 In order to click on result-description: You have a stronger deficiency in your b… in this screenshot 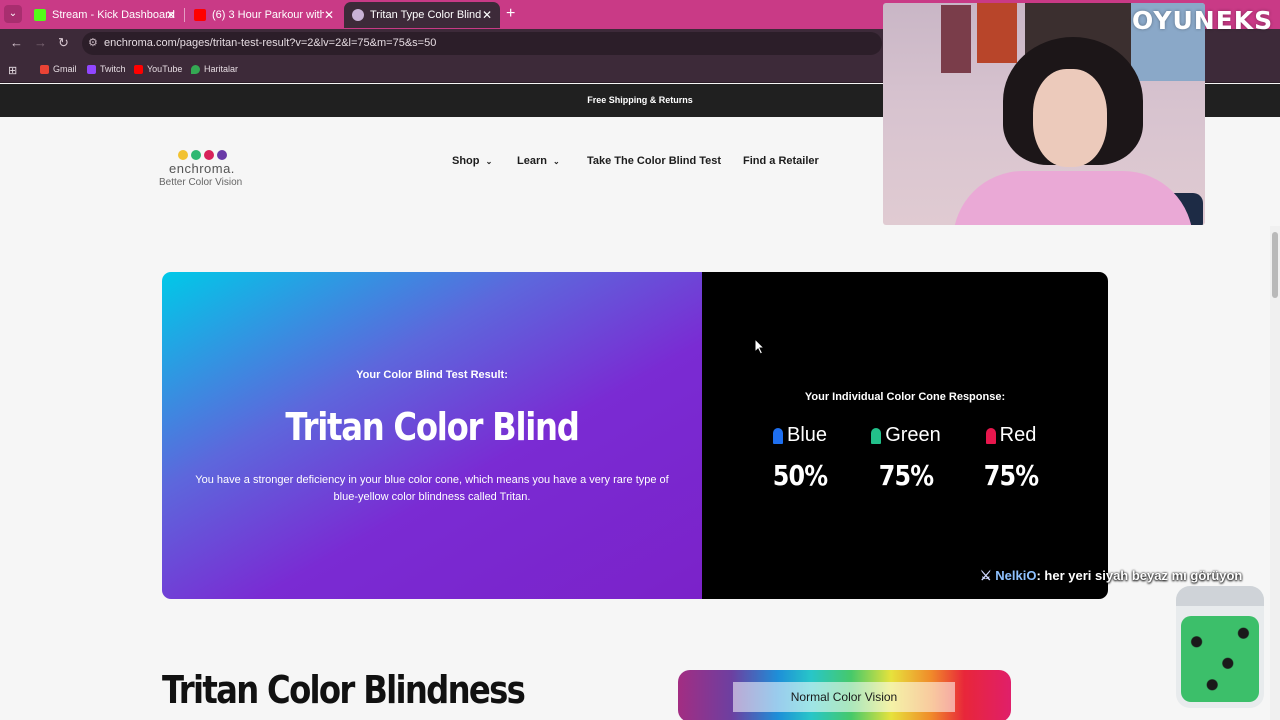, I will do `click(432, 488)`.